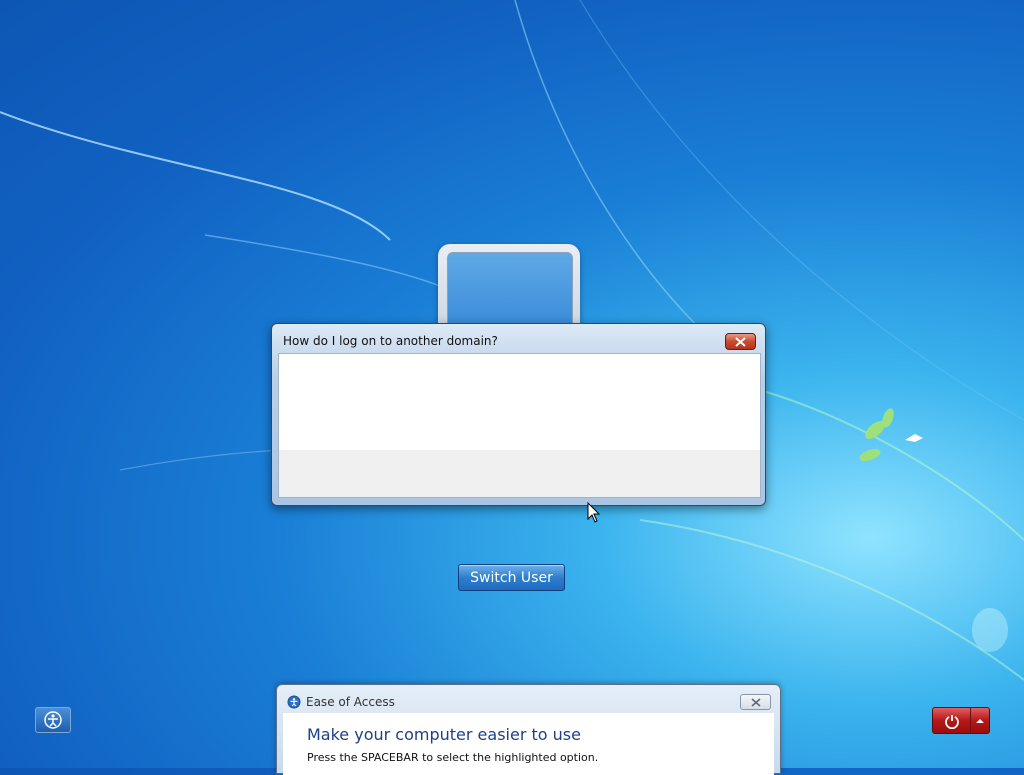 The width and height of the screenshot is (1024, 775). I want to click on dialog-footer, so click(519, 474).